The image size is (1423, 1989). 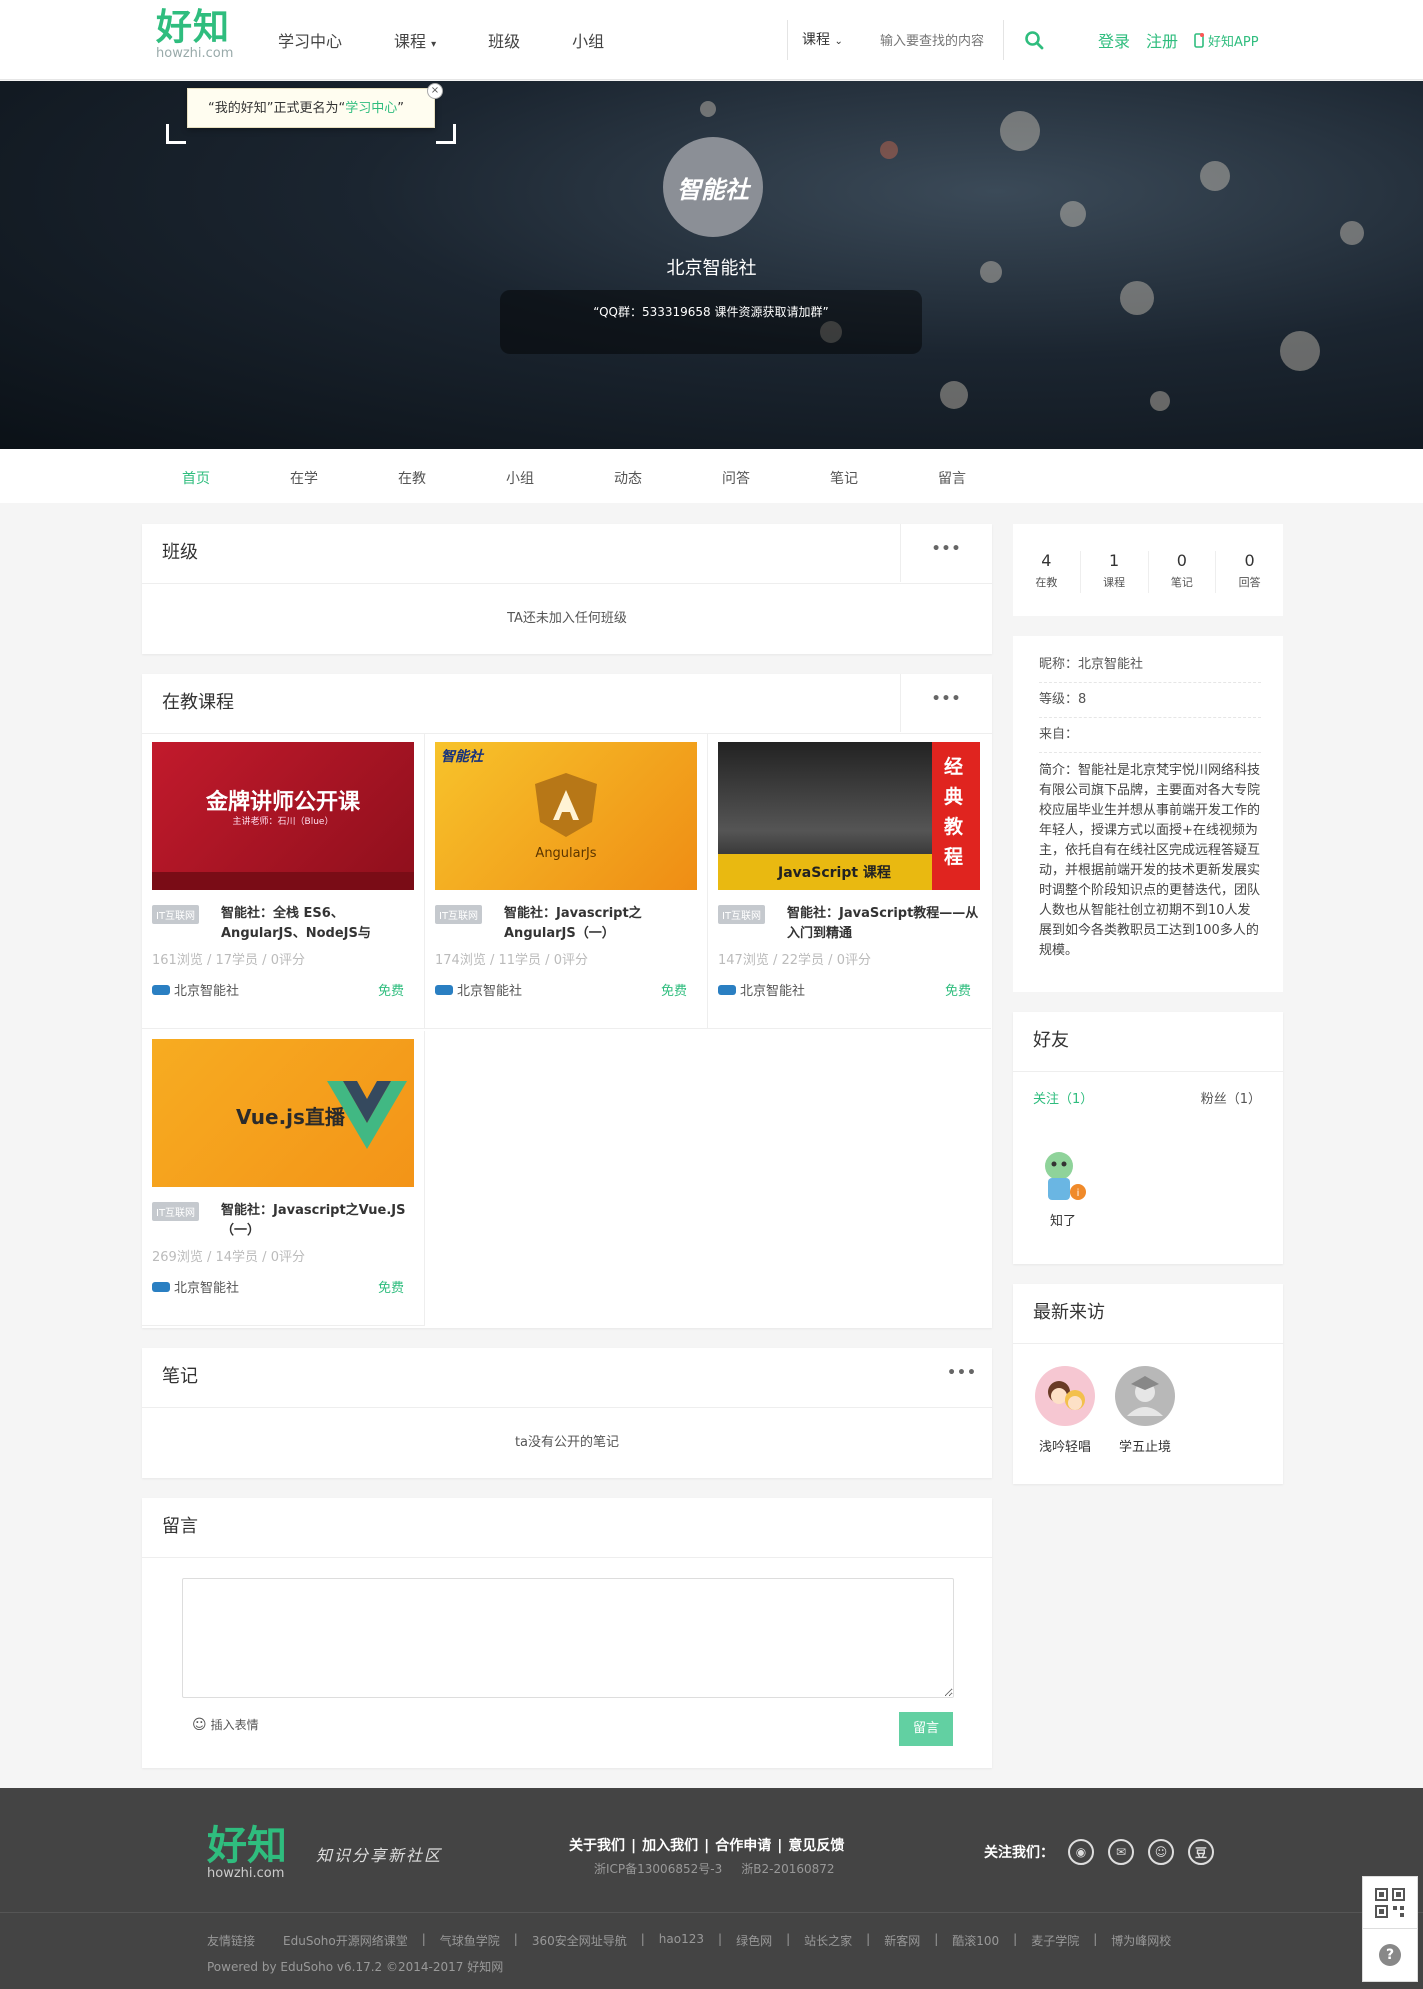 I want to click on tab-notes: 笔记, so click(x=844, y=478).